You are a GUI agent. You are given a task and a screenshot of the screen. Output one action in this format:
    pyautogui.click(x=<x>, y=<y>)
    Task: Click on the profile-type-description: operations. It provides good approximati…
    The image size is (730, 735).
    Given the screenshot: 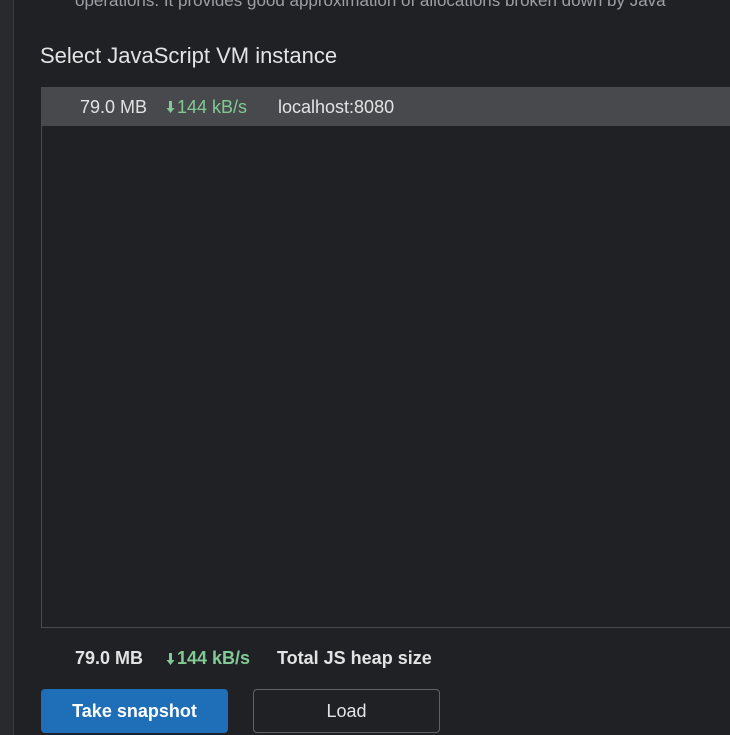 What is the action you would take?
    pyautogui.click(x=370, y=5)
    